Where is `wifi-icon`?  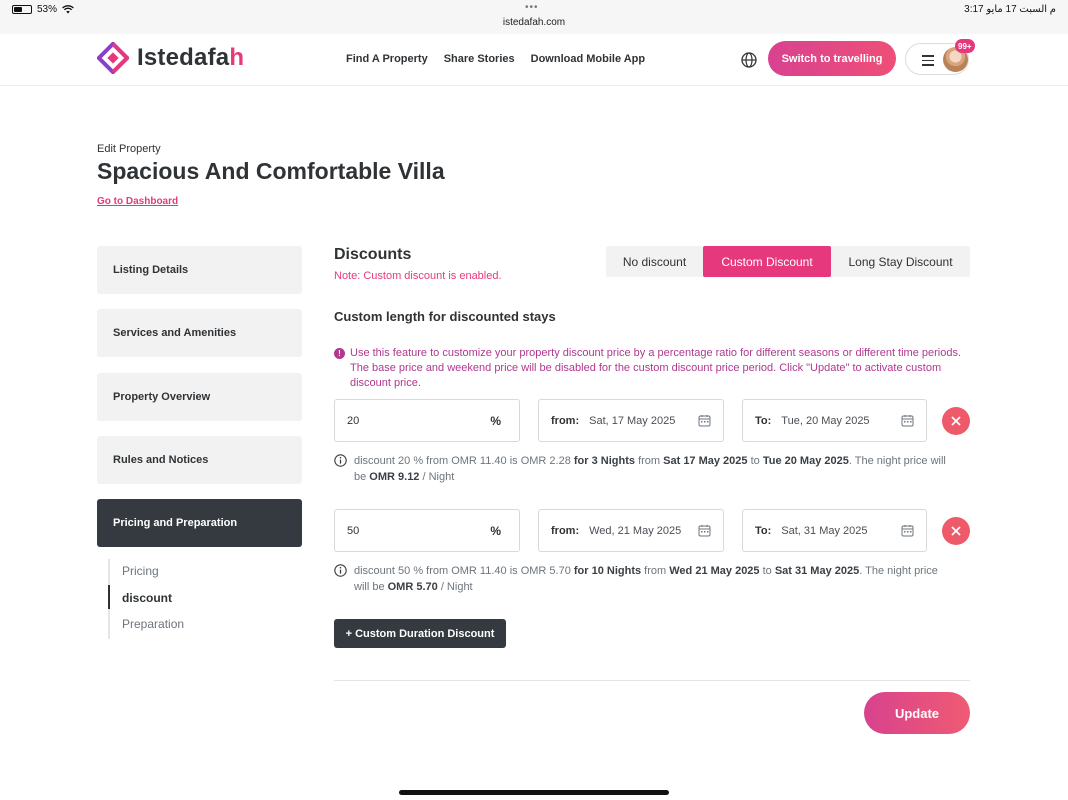 wifi-icon is located at coordinates (68, 9).